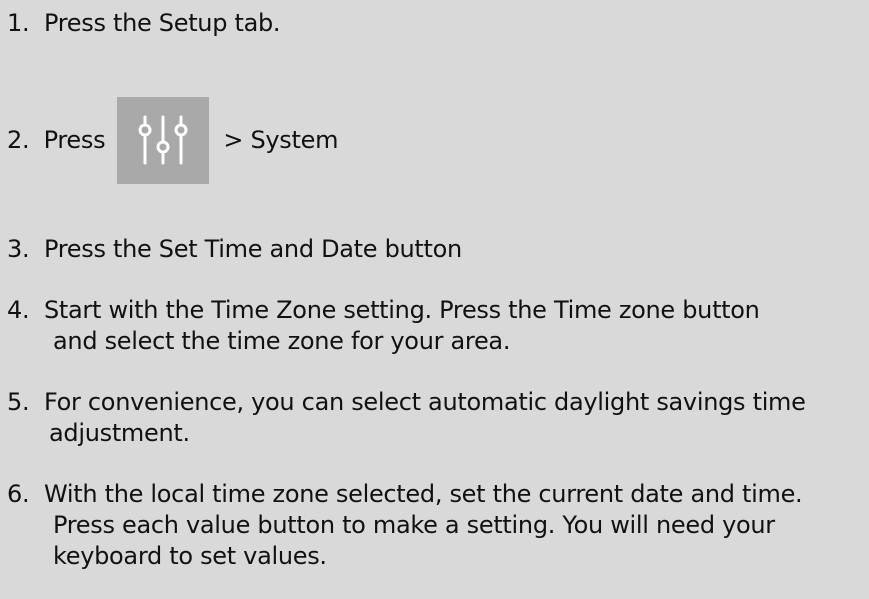 The width and height of the screenshot is (869, 599). What do you see at coordinates (22, 249) in the screenshot?
I see `step-number: 3.` at bounding box center [22, 249].